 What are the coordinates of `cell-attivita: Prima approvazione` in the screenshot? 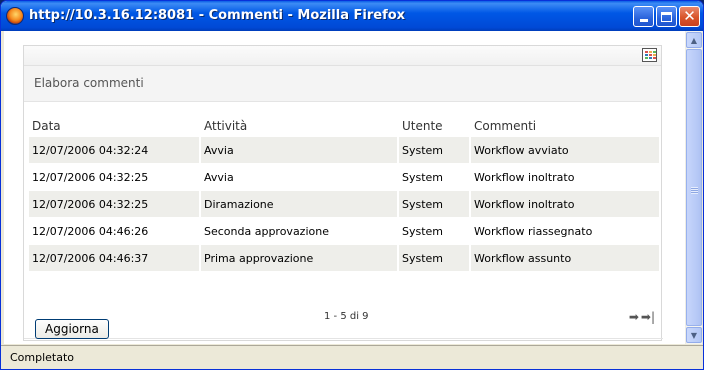 It's located at (300, 258).